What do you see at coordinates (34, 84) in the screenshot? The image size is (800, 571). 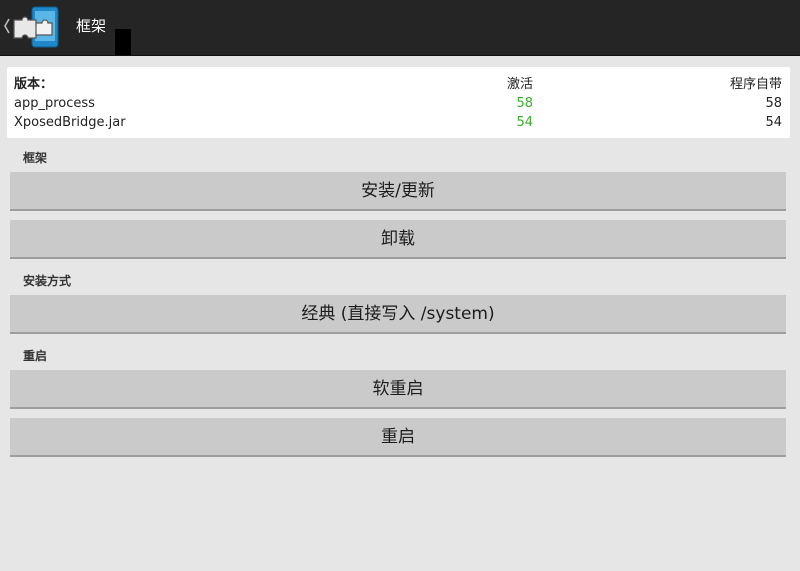 I see `version-label: 版本：` at bounding box center [34, 84].